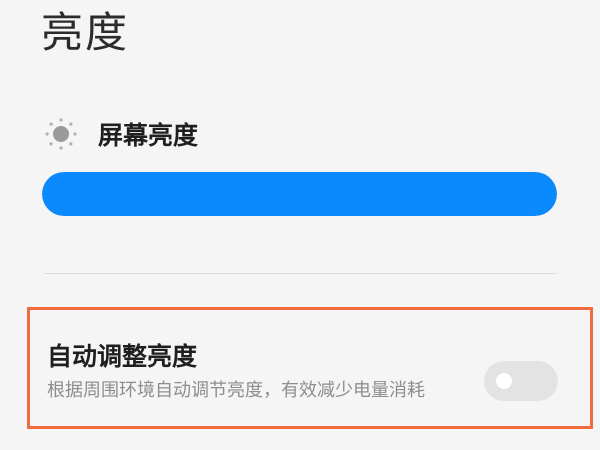  I want to click on auto-brightness-description: 根据周围环境自动调节亮度，有效减少电量消耗, so click(236, 390).